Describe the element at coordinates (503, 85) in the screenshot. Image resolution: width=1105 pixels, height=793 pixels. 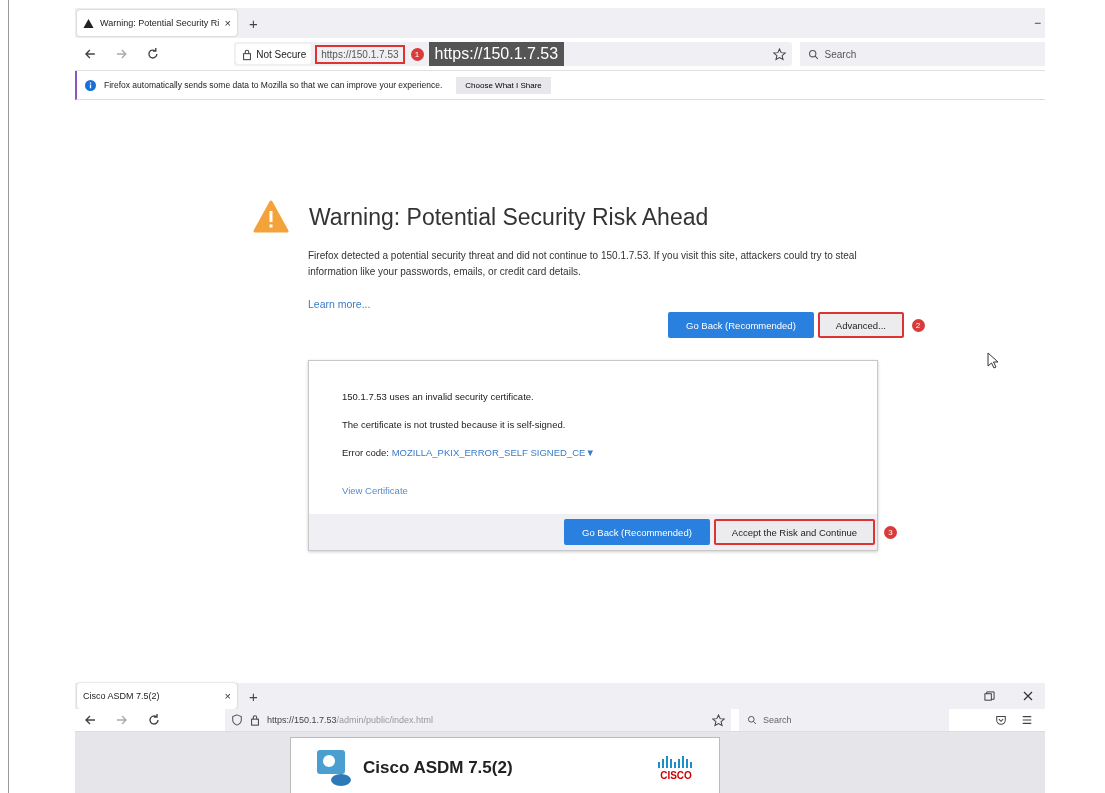
I see `choose-share-button: Choose What I Share` at that location.